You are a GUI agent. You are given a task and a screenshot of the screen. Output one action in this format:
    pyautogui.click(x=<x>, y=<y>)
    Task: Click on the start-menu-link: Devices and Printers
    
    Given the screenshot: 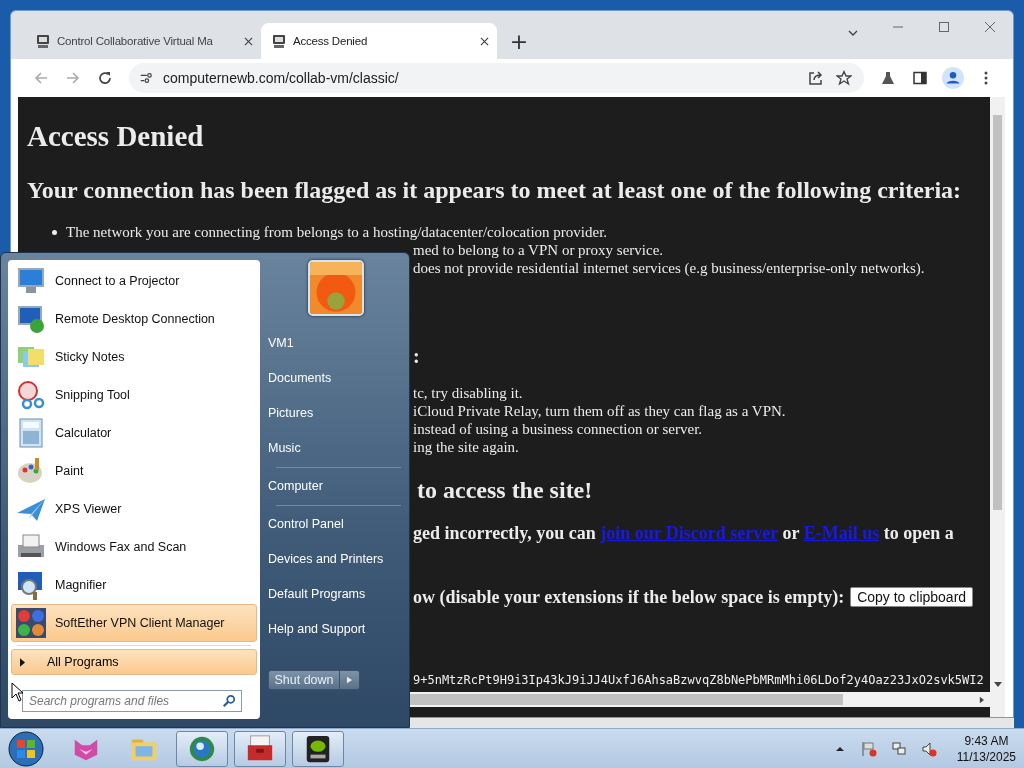 What is the action you would take?
    pyautogui.click(x=338, y=559)
    